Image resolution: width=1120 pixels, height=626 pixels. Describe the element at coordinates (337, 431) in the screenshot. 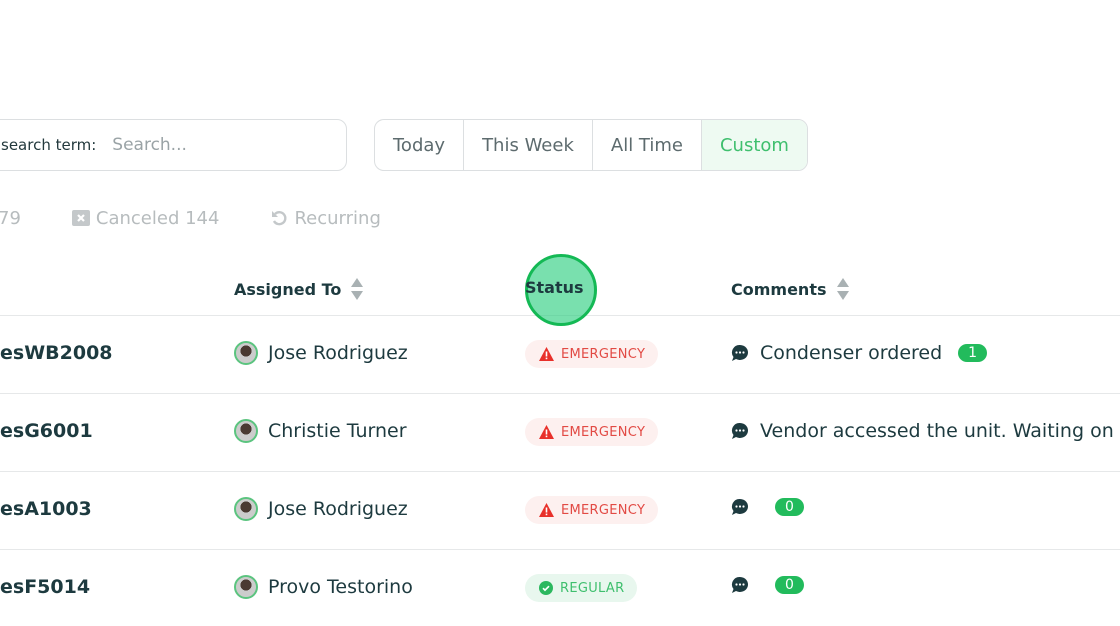

I see `assignee-name: Christie Turner` at that location.